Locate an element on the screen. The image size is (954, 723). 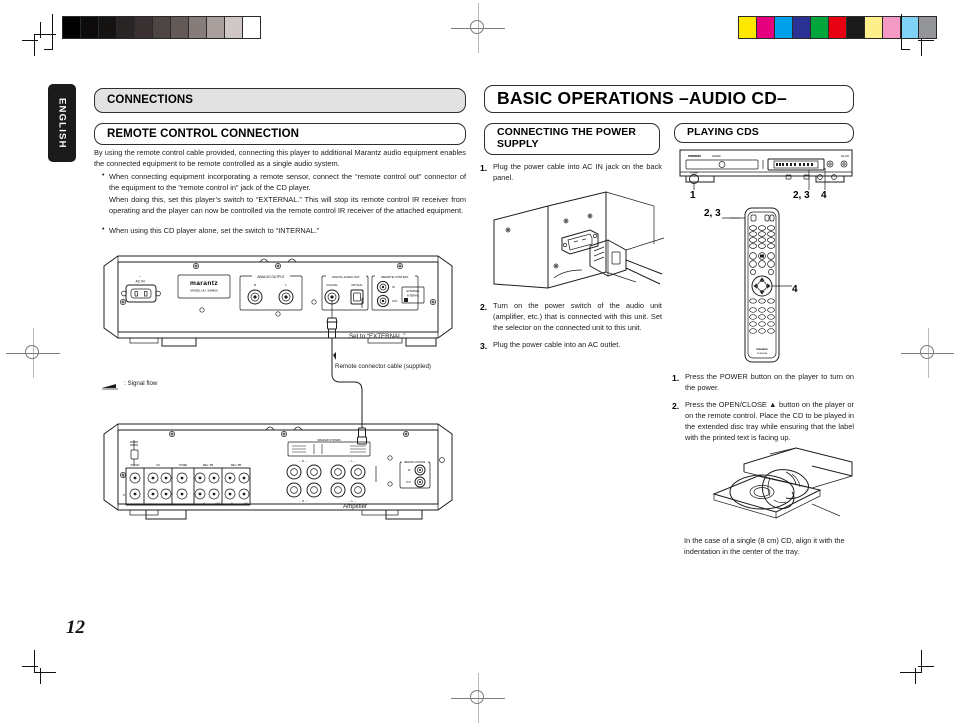
svg-text: COAXIAL is located at coordinates (332, 285).